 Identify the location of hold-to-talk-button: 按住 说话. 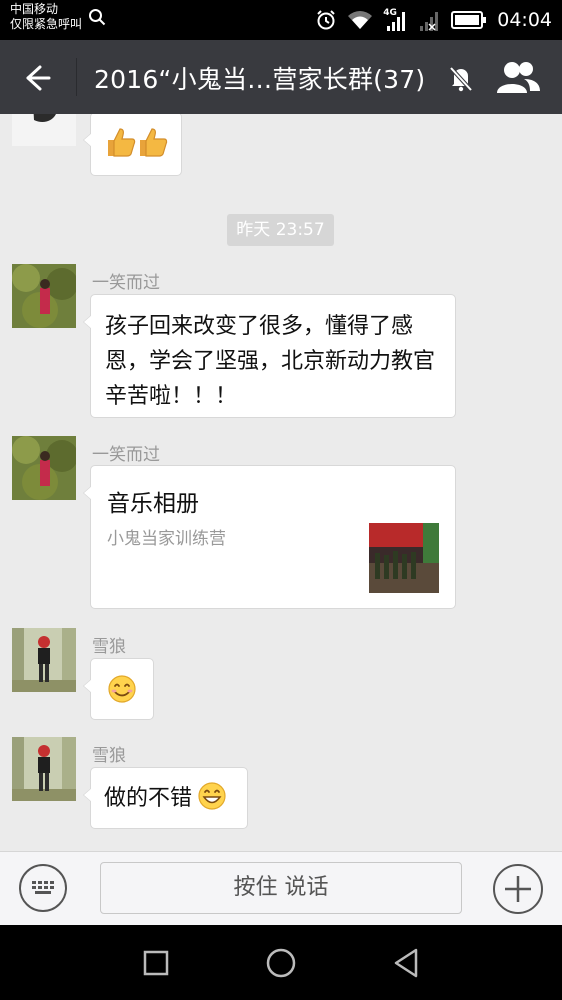
(281, 888).